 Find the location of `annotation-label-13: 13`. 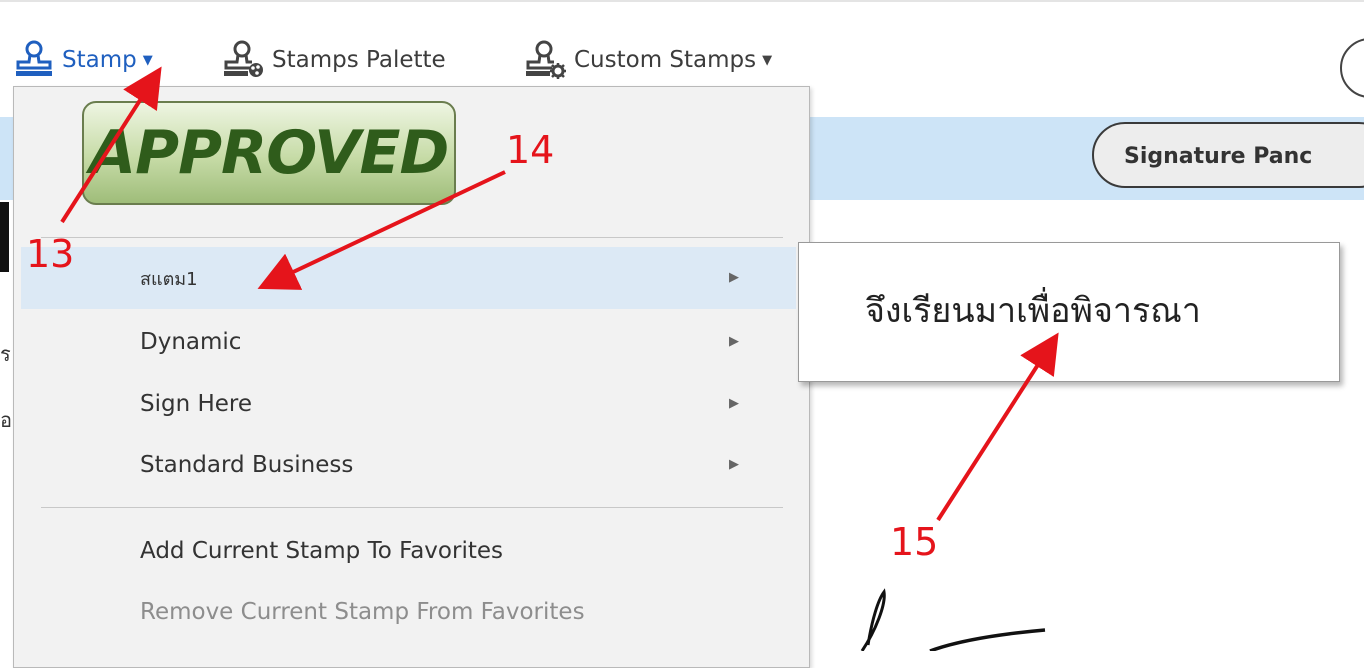

annotation-label-13: 13 is located at coordinates (50, 254).